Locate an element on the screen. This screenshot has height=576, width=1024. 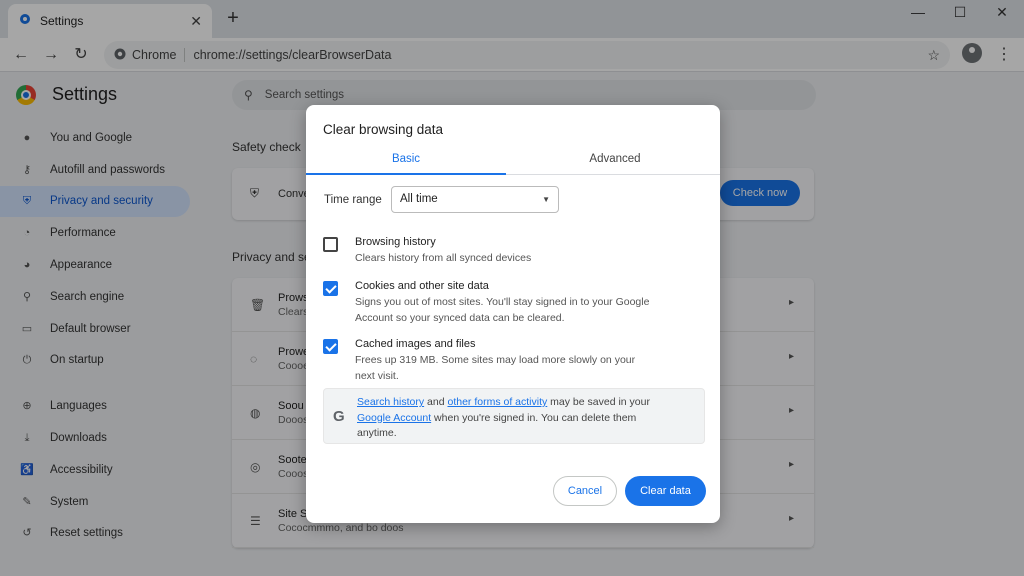
time-range-value: All time is located at coordinates (419, 199).